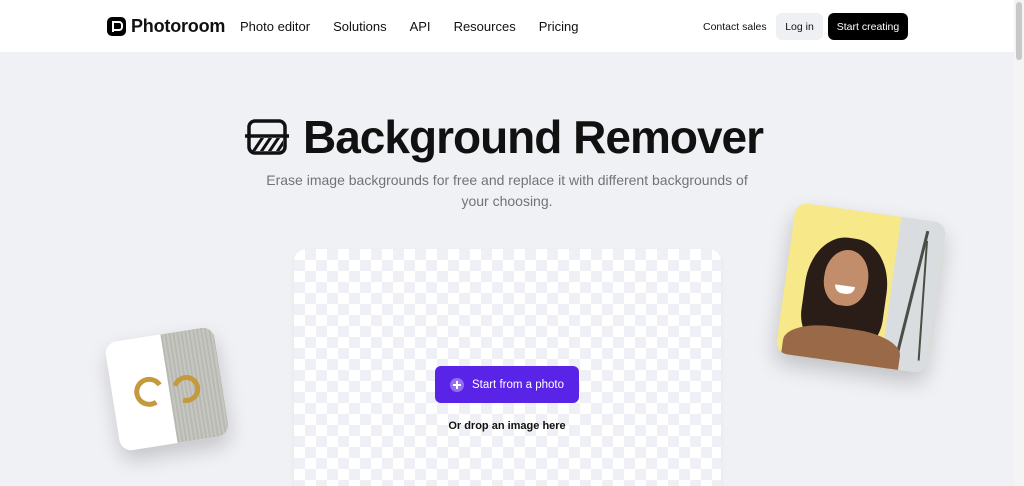 Image resolution: width=1024 pixels, height=486 pixels. I want to click on plus-circle-icon, so click(456, 384).